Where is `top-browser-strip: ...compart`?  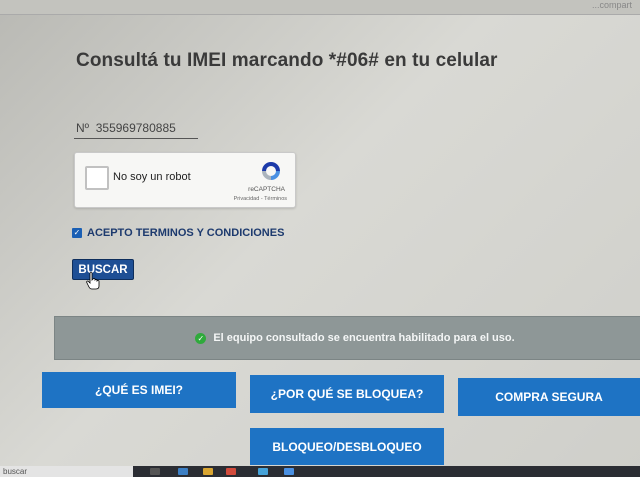
top-browser-strip: ...compart is located at coordinates (320, 7).